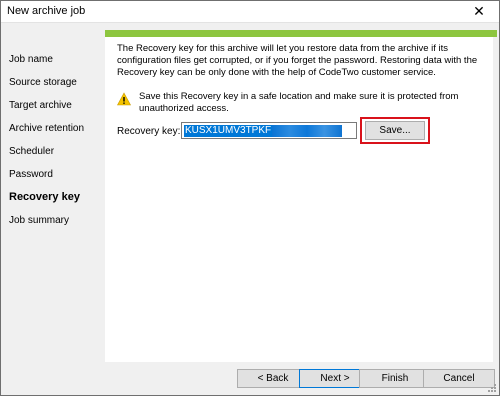  What do you see at coordinates (43, 82) in the screenshot?
I see `sidebar-item-source-storage: Source storage` at bounding box center [43, 82].